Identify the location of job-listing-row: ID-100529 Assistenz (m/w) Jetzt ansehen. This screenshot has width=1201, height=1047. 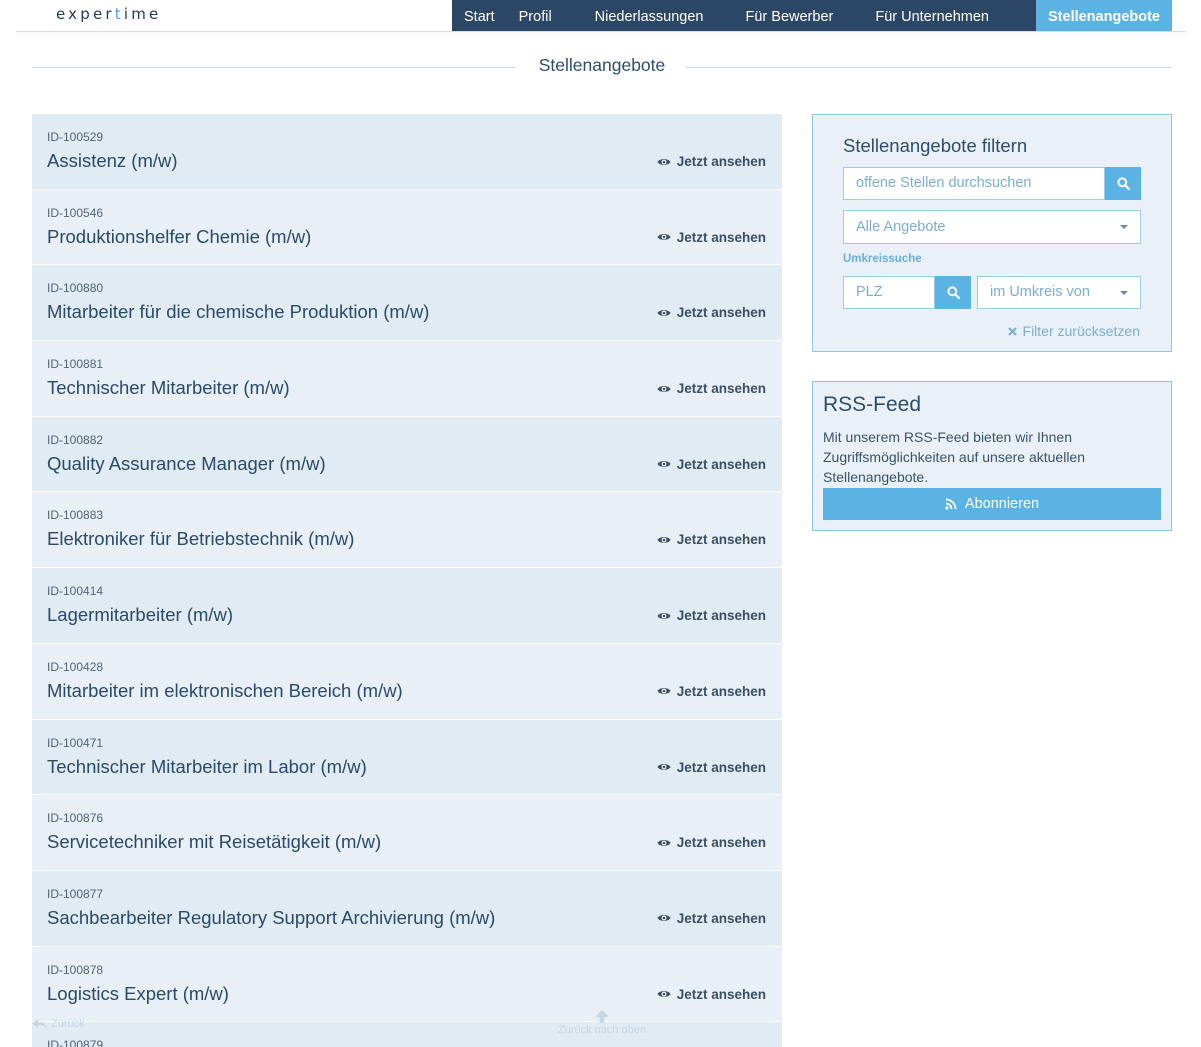
(407, 152).